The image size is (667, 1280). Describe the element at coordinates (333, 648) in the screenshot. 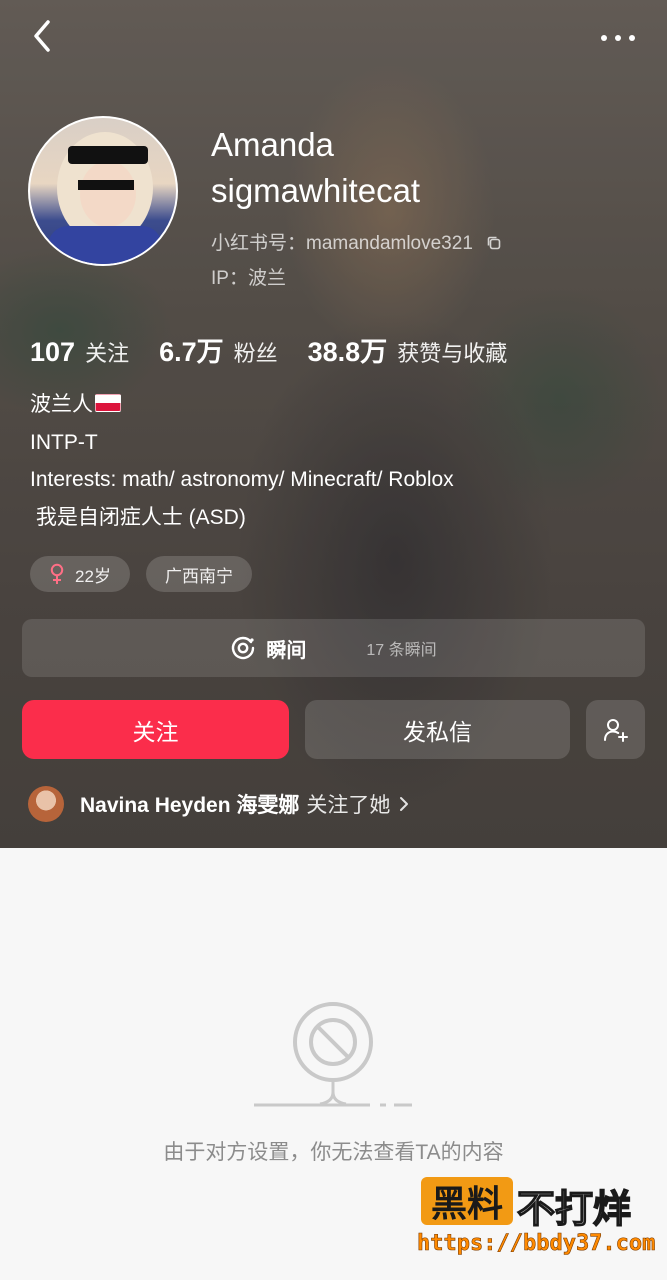

I see `moments-bar: 瞬间 17 条瞬间` at that location.